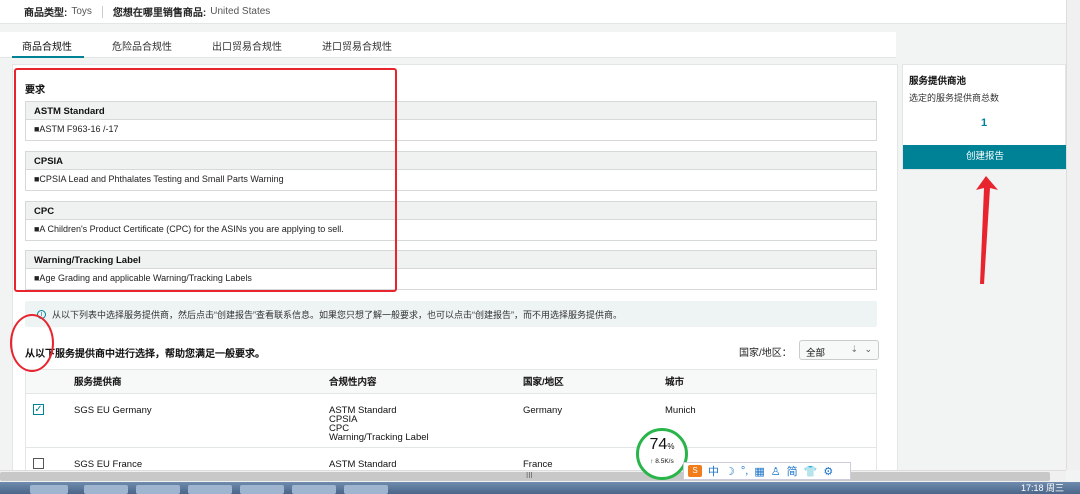  What do you see at coordinates (38, 463) in the screenshot?
I see `provider-checkbox` at bounding box center [38, 463].